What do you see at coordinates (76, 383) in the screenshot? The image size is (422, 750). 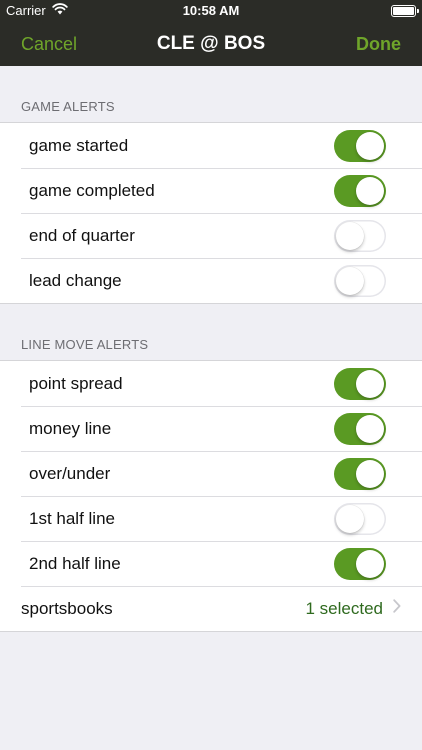 I see `row-label: point spread` at bounding box center [76, 383].